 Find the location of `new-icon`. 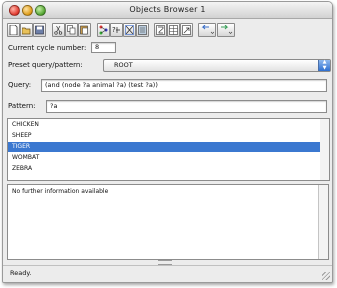

new-icon is located at coordinates (13, 30).